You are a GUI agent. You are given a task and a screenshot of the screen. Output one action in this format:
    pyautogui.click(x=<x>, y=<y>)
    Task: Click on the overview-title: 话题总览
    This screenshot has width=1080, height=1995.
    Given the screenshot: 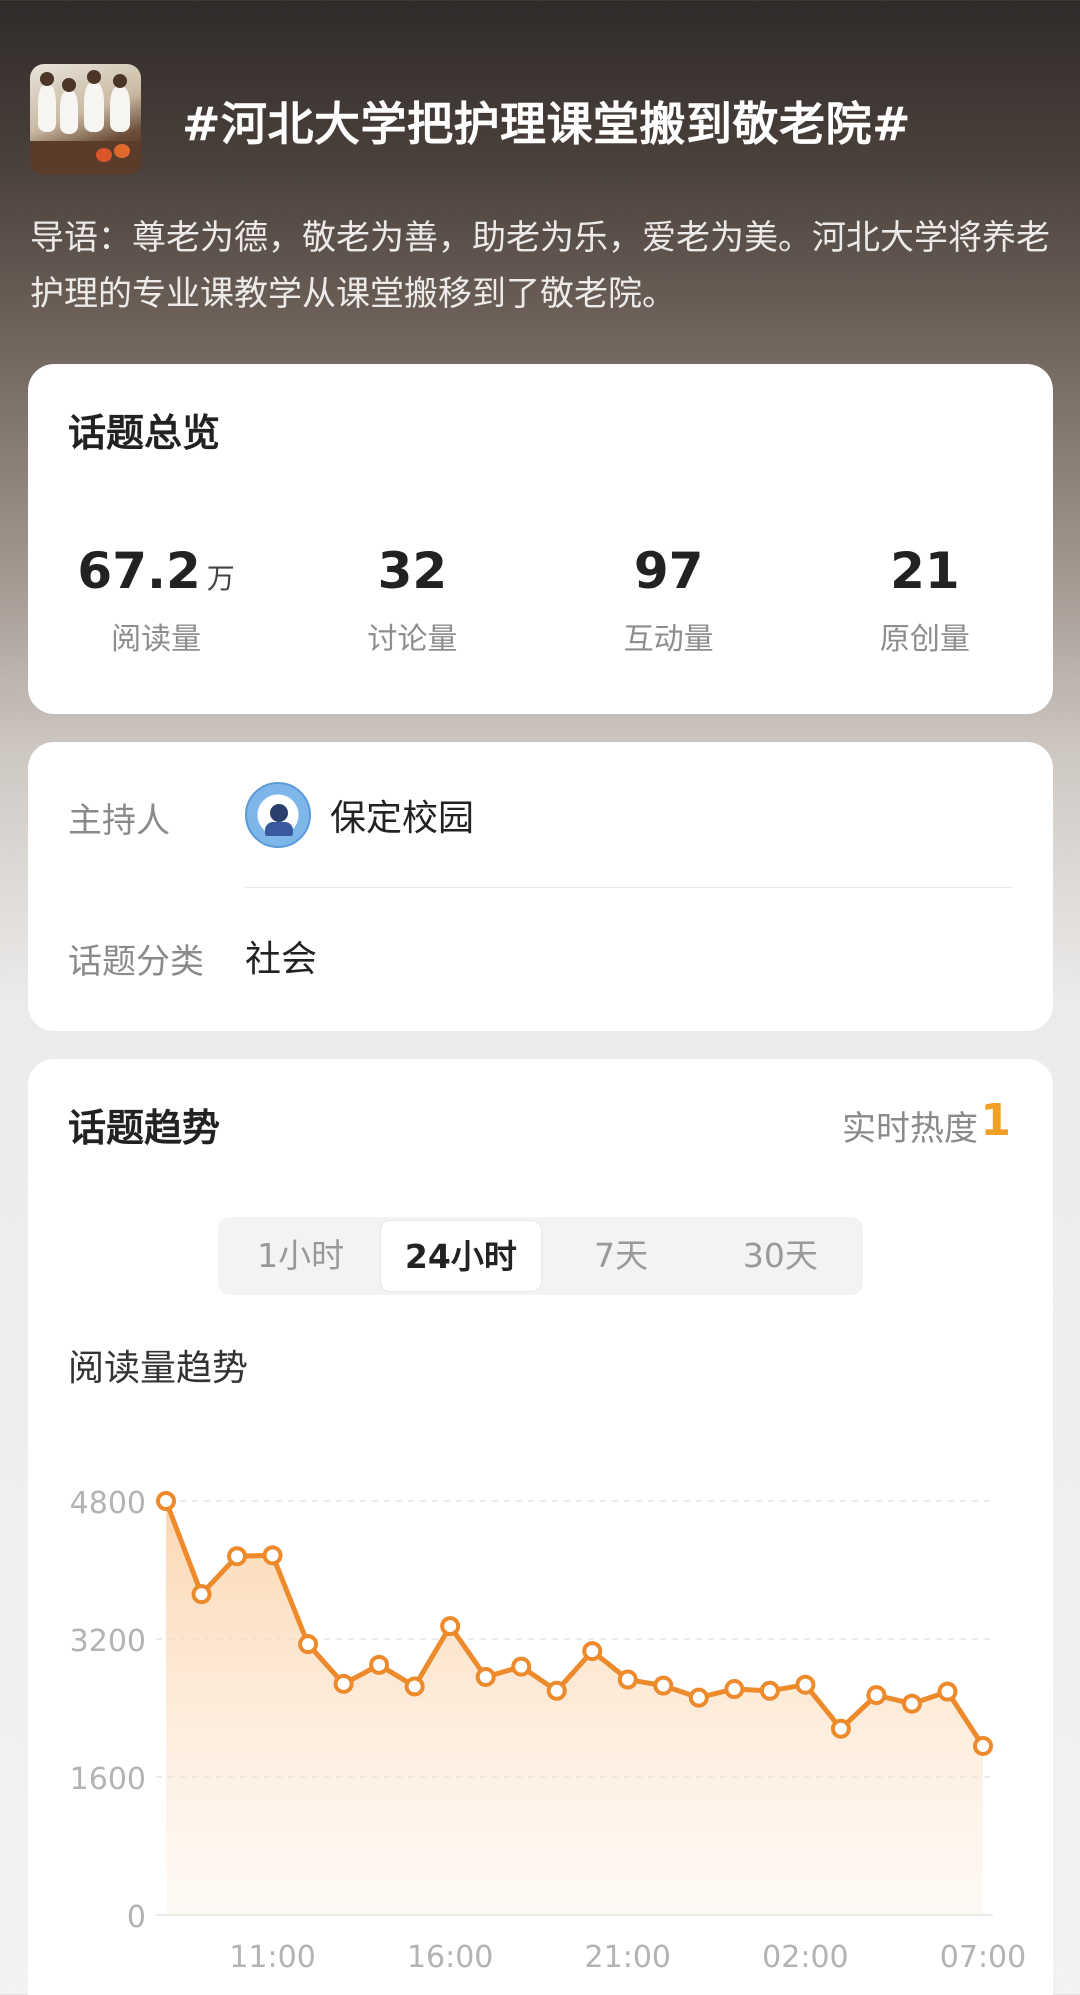 What is the action you would take?
    pyautogui.click(x=144, y=433)
    